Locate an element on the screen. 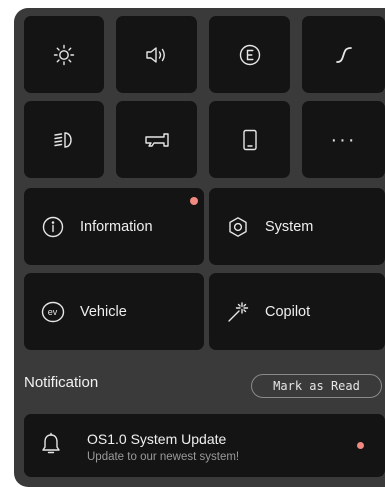 This screenshot has width=385, height=487. system-hexagon-icon is located at coordinates (238, 227).